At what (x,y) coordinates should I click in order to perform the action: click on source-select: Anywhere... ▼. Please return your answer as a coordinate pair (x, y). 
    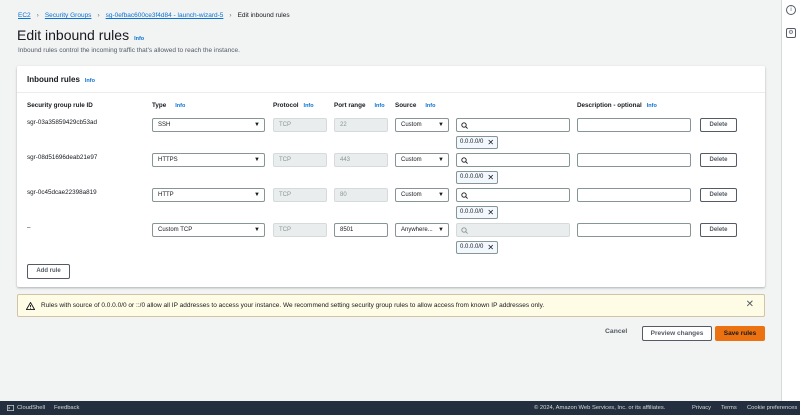
    Looking at the image, I should click on (422, 230).